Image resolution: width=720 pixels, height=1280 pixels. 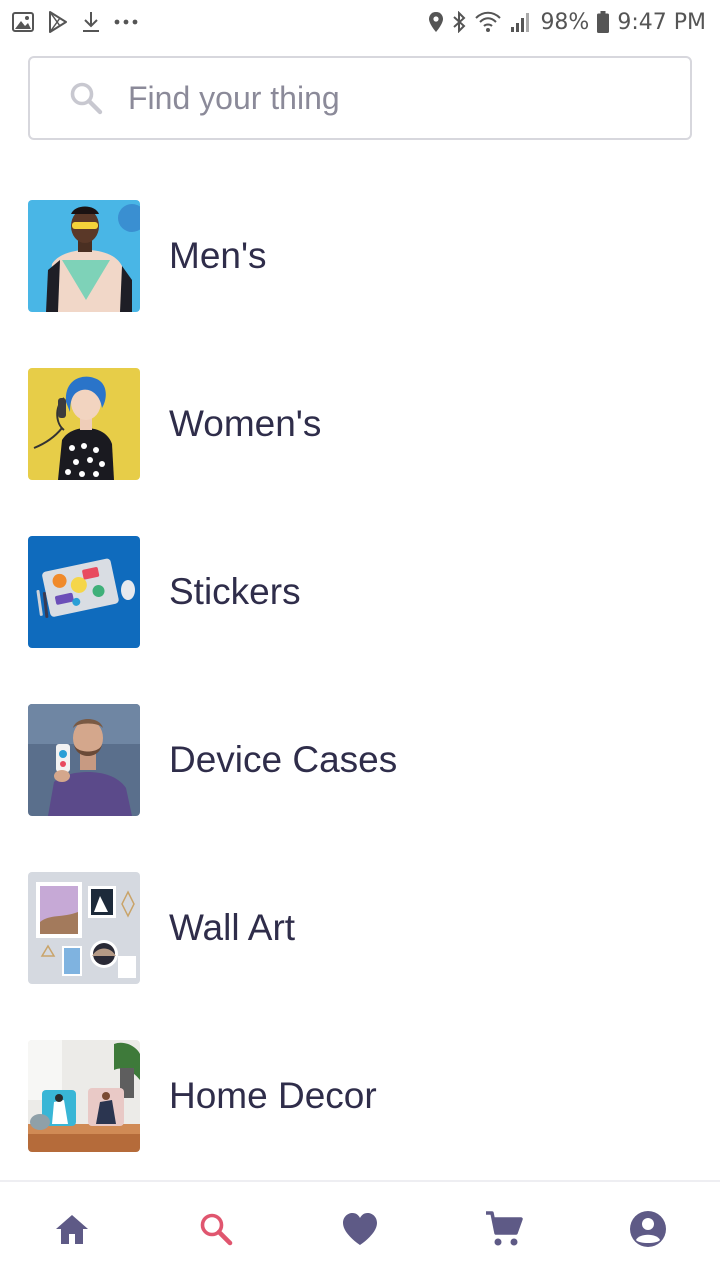 What do you see at coordinates (218, 255) in the screenshot?
I see `category-label: Men's` at bounding box center [218, 255].